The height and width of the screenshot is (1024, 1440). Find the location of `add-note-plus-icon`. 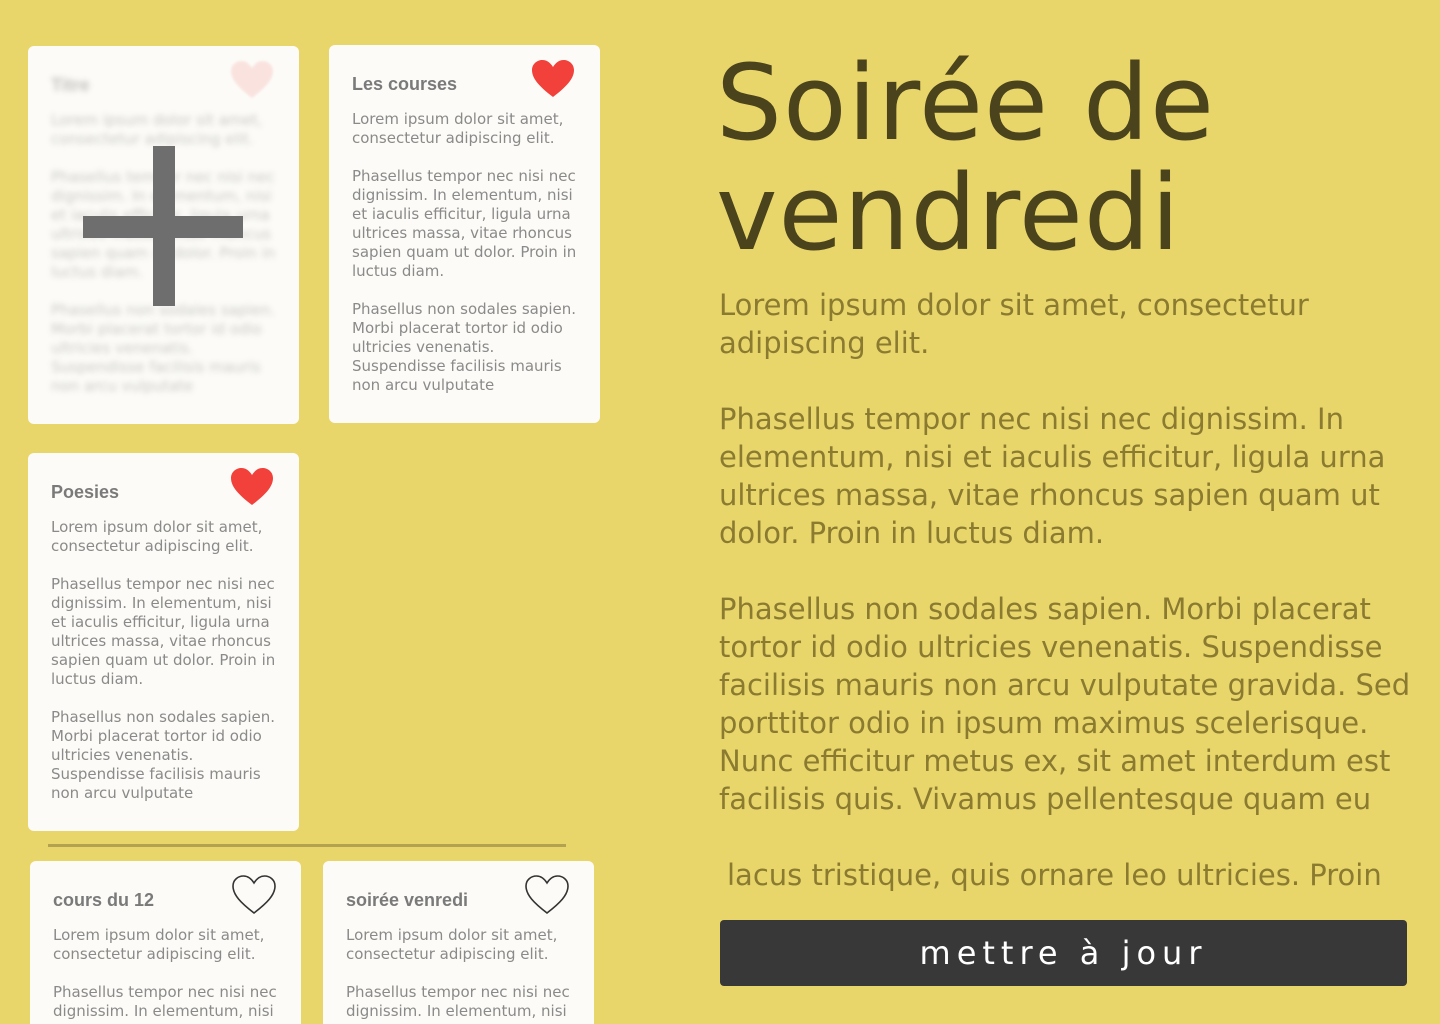

add-note-plus-icon is located at coordinates (163, 226).